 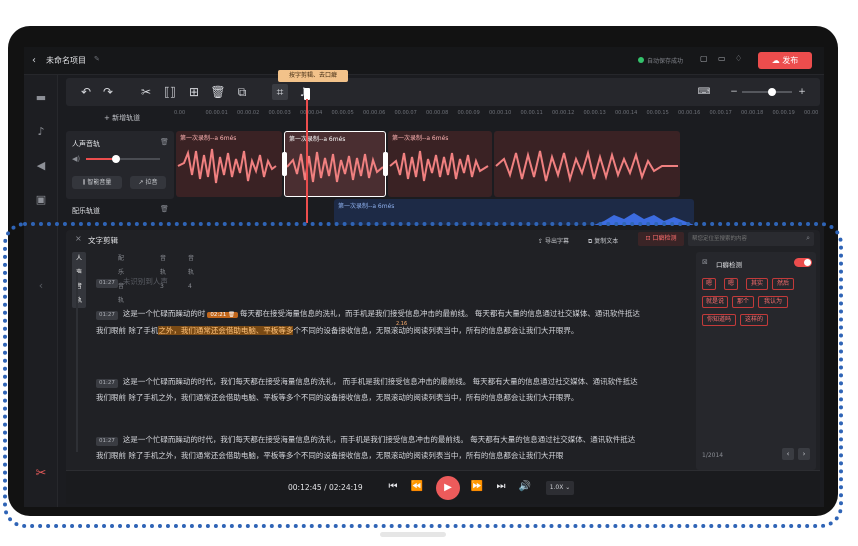 What do you see at coordinates (151, 182) in the screenshot?
I see `pitch-label: 拉音` at bounding box center [151, 182].